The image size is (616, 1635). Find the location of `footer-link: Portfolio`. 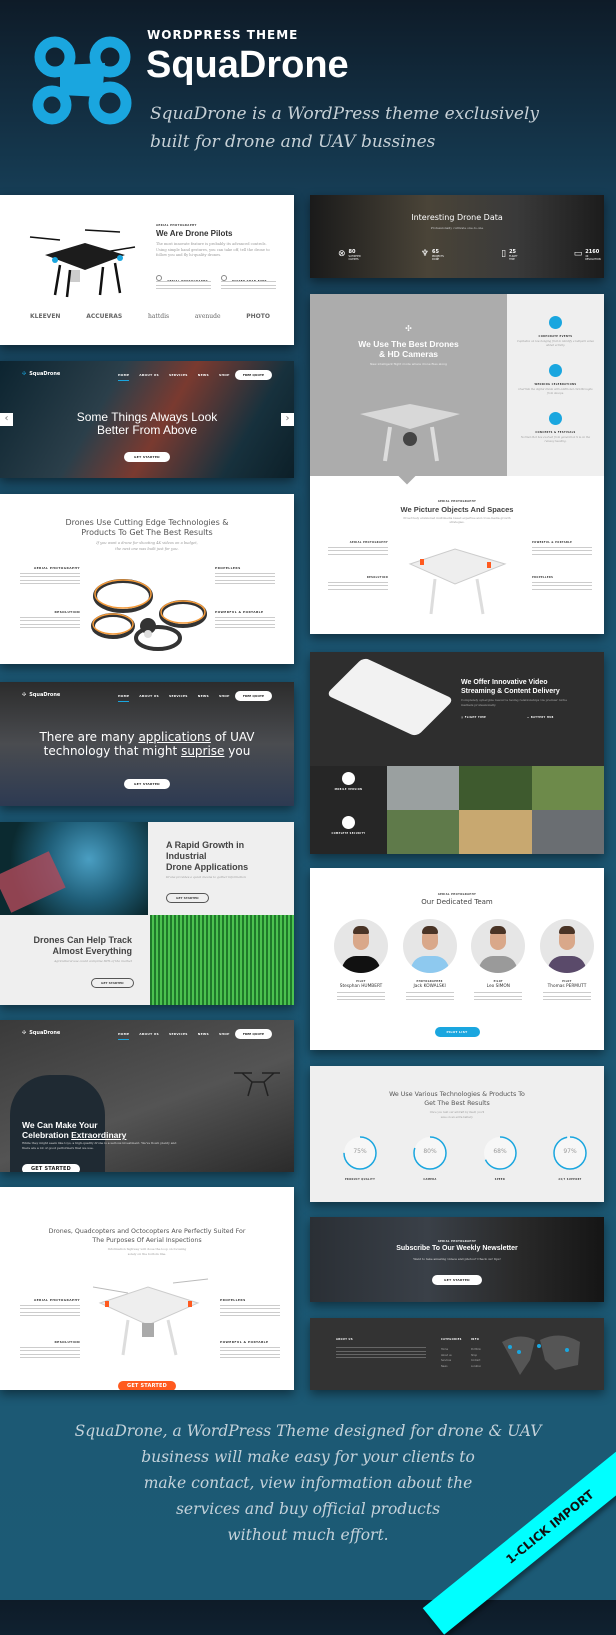

footer-link: Portfolio is located at coordinates (476, 1350).